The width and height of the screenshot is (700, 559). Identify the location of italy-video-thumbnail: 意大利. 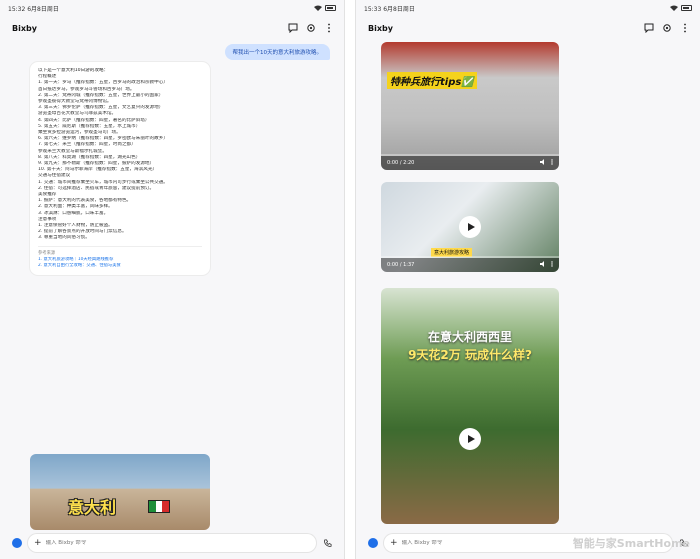
(120, 492).